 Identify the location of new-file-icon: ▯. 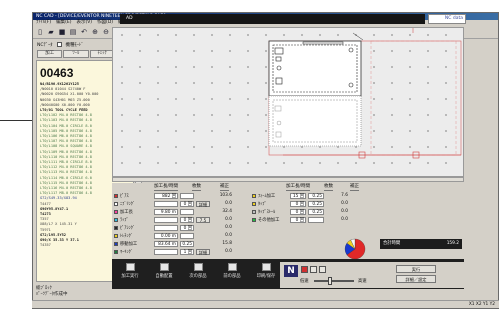
(40, 32).